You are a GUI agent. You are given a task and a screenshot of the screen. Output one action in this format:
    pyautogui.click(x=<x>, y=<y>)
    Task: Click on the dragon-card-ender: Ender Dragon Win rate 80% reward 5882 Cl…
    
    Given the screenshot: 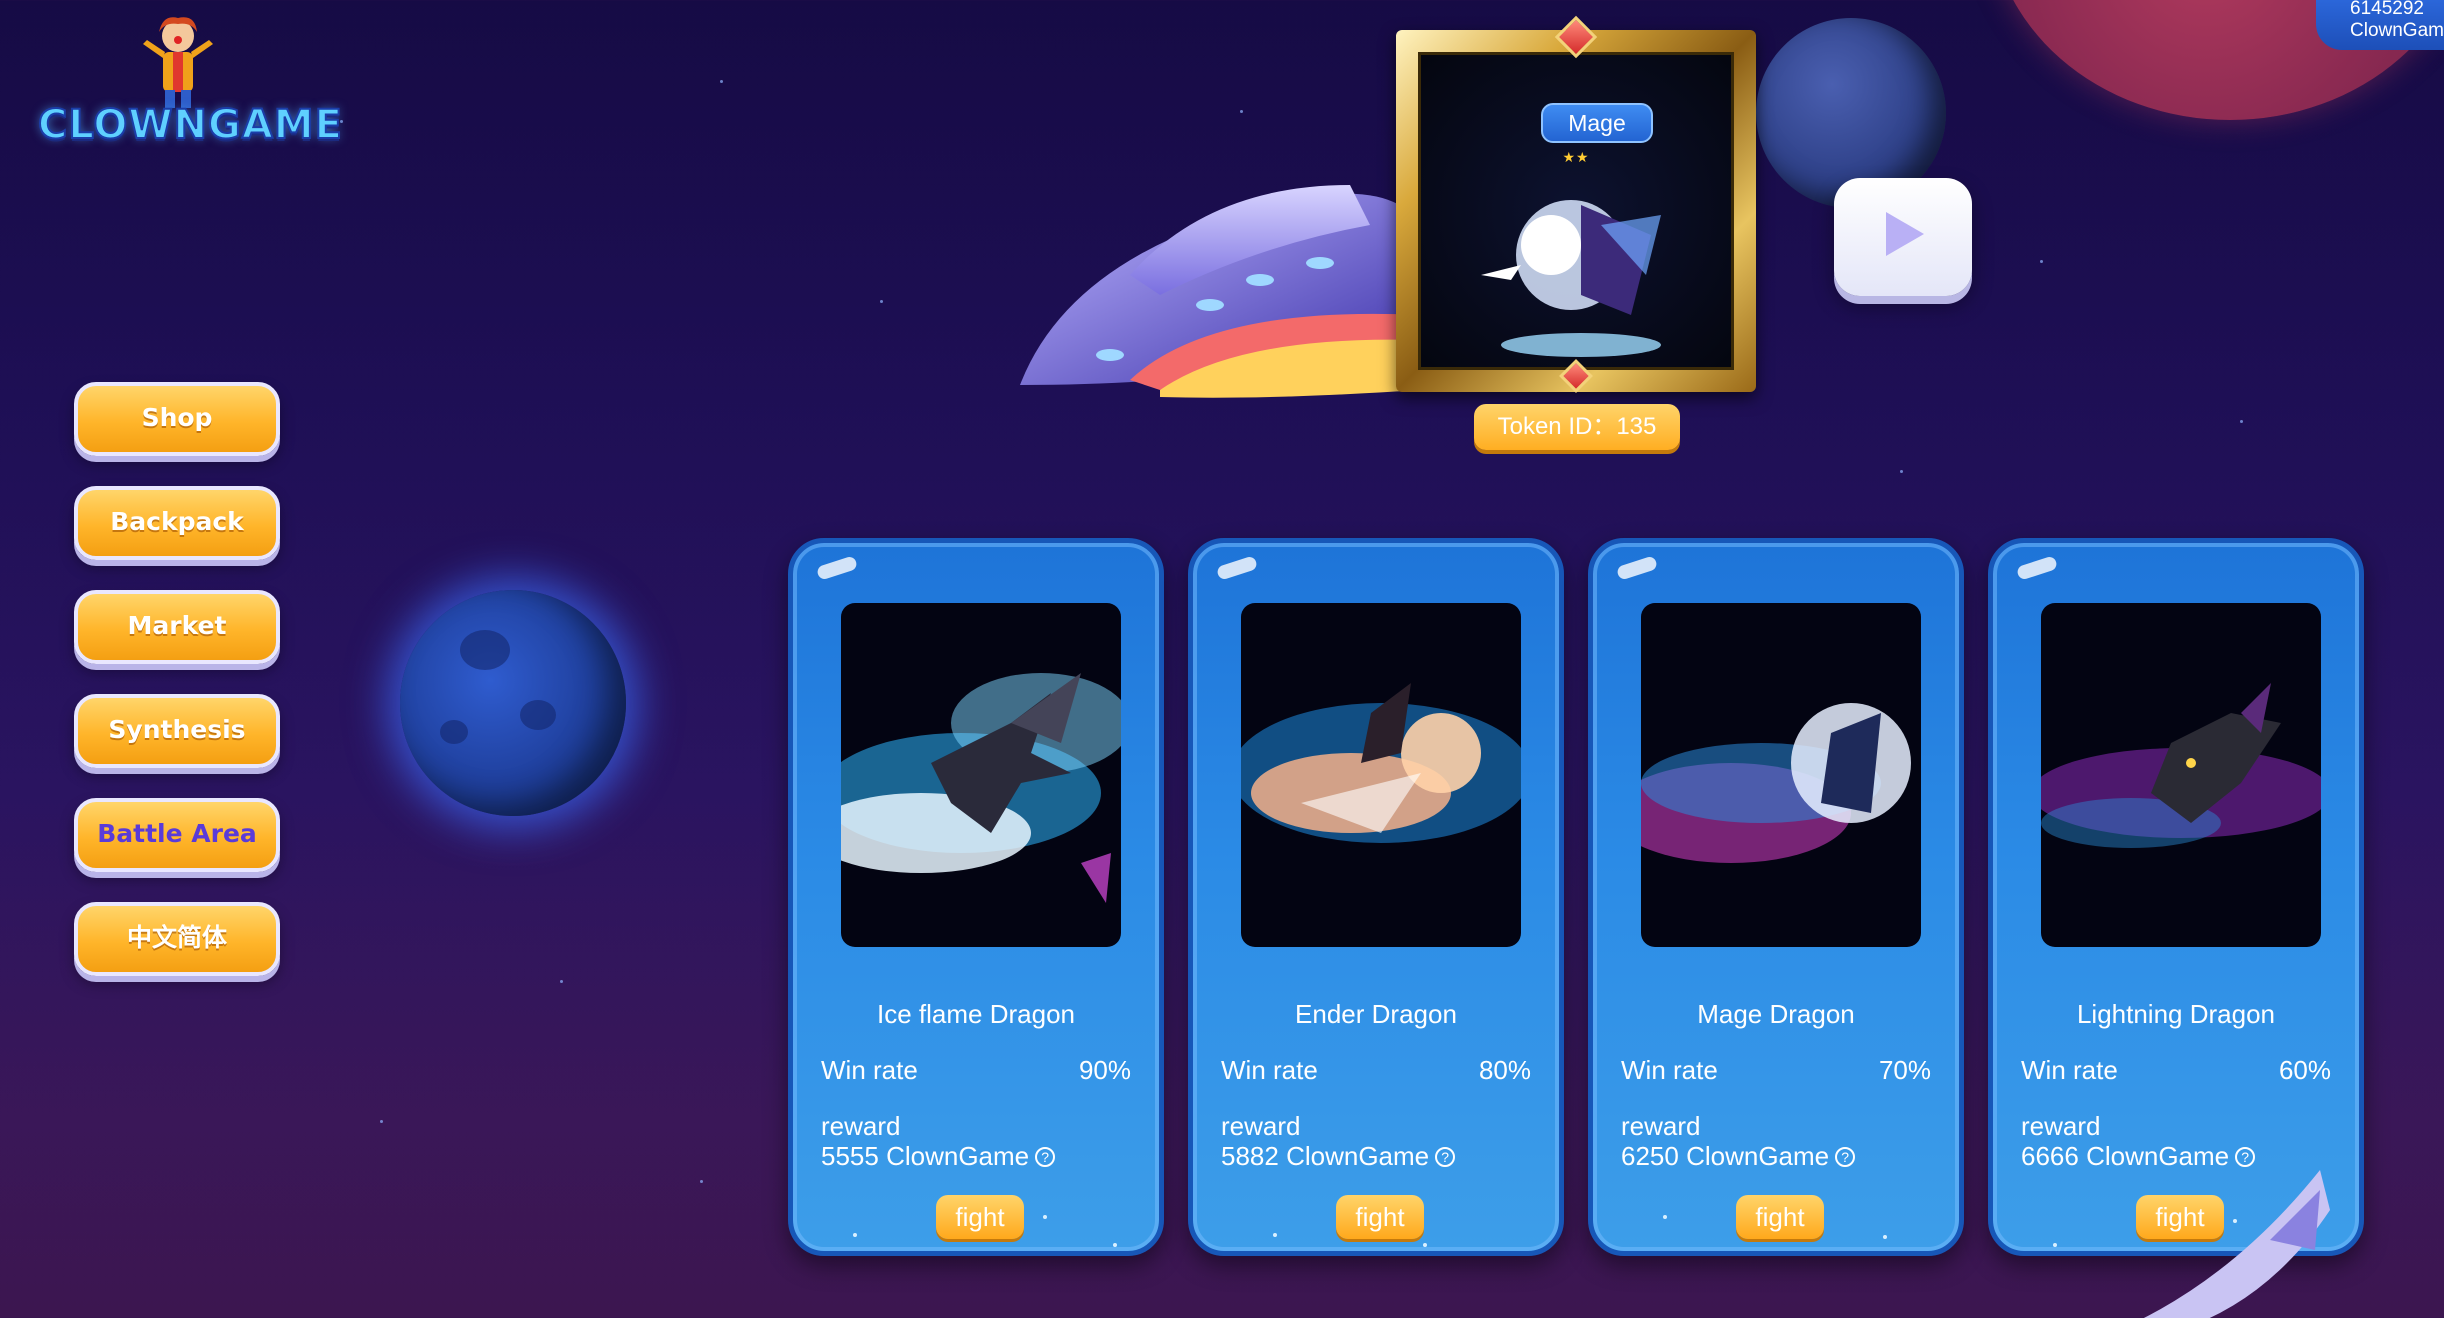 What is the action you would take?
    pyautogui.click(x=1376, y=897)
    